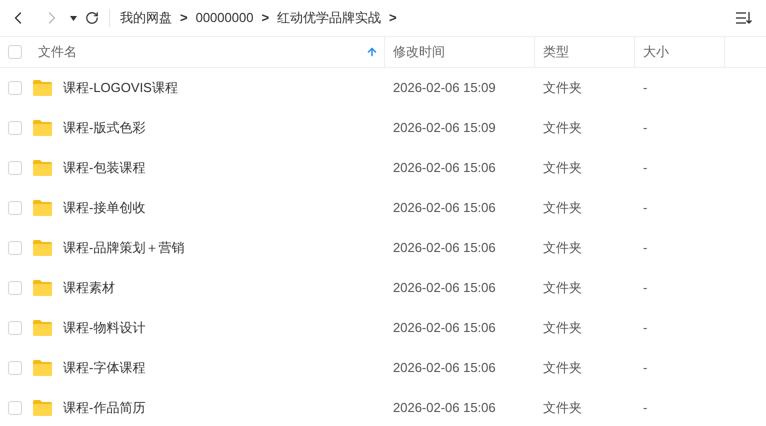  Describe the element at coordinates (123, 248) in the screenshot. I see `file-name: 课程-品牌策划＋营销` at that location.